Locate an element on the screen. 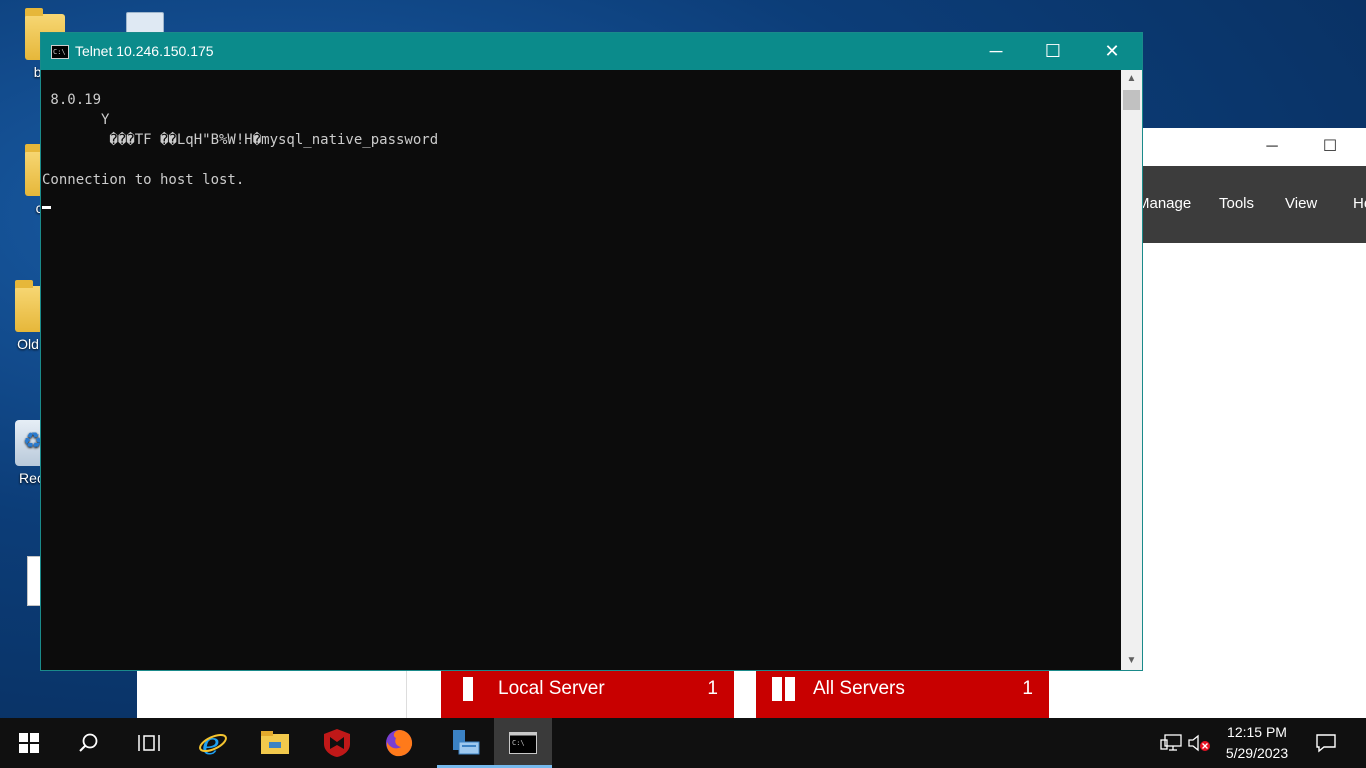 This screenshot has height=768, width=1366. search-icon is located at coordinates (88, 742).